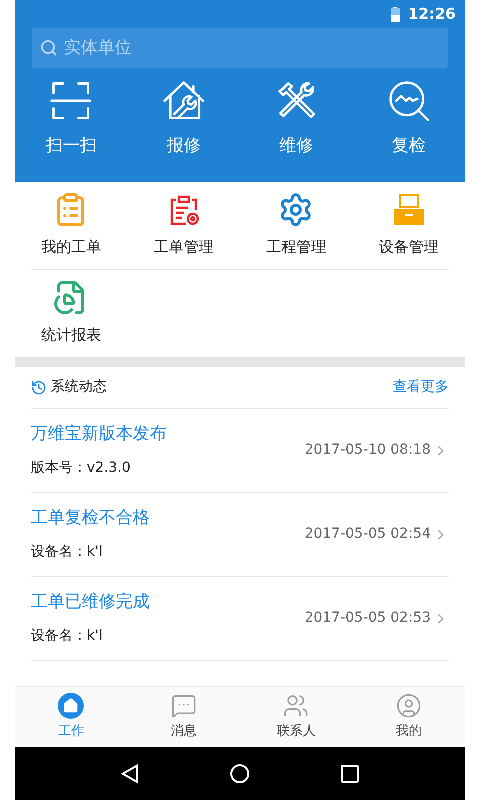 The image size is (480, 800). What do you see at coordinates (71, 119) in the screenshot?
I see `quick-action-button: 扫一扫` at bounding box center [71, 119].